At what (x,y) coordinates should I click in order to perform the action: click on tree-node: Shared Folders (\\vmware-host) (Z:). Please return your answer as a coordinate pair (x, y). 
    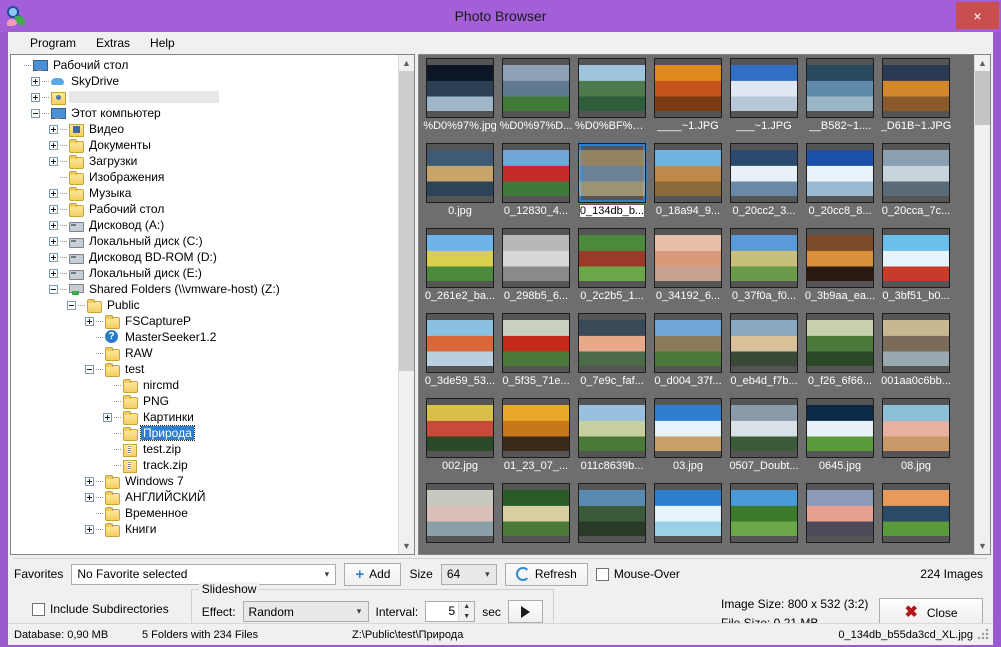
    Looking at the image, I should click on (205, 289).